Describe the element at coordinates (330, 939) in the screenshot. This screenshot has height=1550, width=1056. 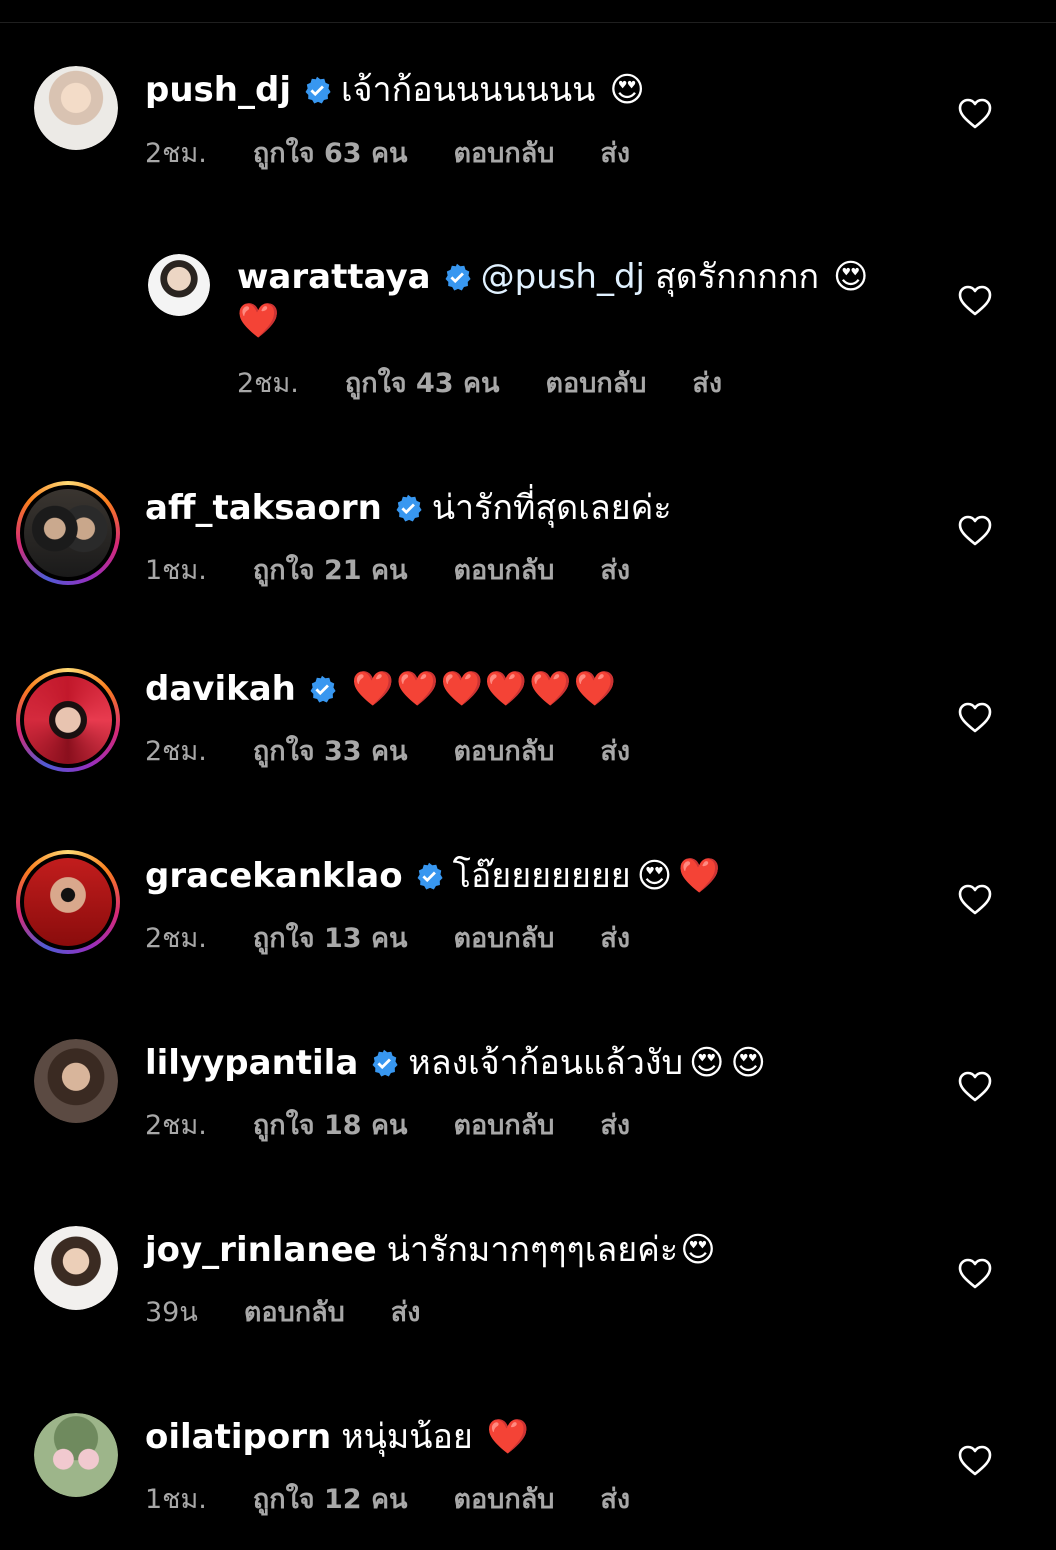
I see `like-count: ถูกใจ 13 คน` at that location.